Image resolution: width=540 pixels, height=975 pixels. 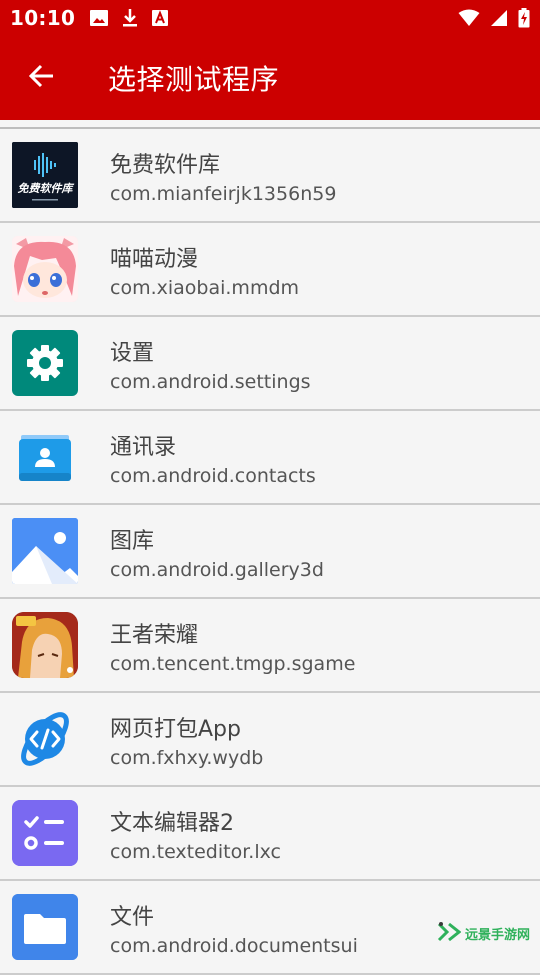 What do you see at coordinates (45, 363) in the screenshot?
I see `settings-gear-icon` at bounding box center [45, 363].